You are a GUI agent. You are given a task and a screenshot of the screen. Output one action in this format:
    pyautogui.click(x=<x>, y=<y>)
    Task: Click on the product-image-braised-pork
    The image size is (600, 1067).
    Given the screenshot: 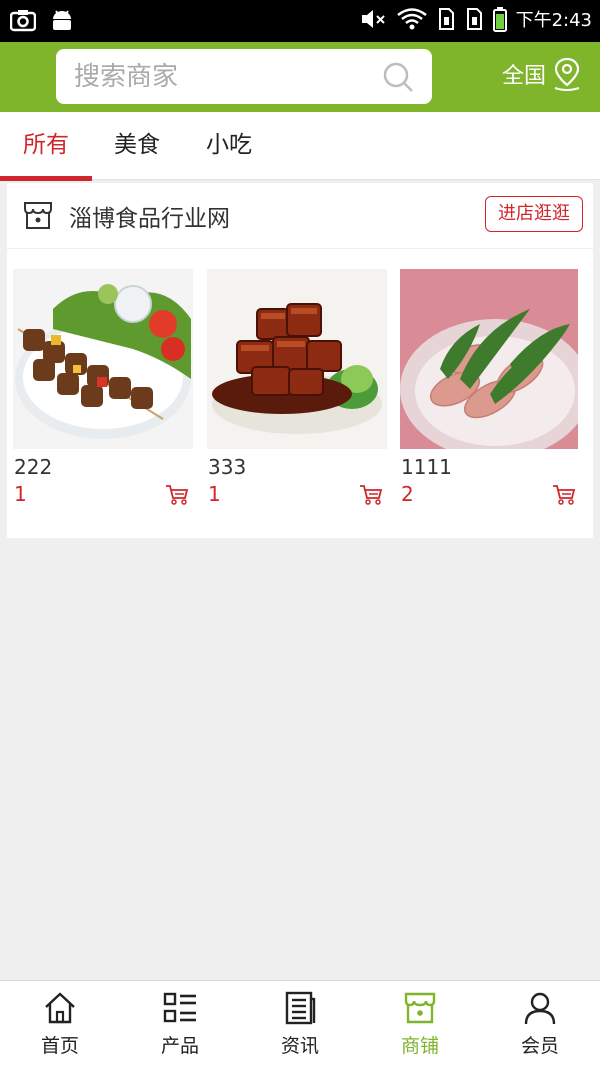 What is the action you would take?
    pyautogui.click(x=297, y=359)
    